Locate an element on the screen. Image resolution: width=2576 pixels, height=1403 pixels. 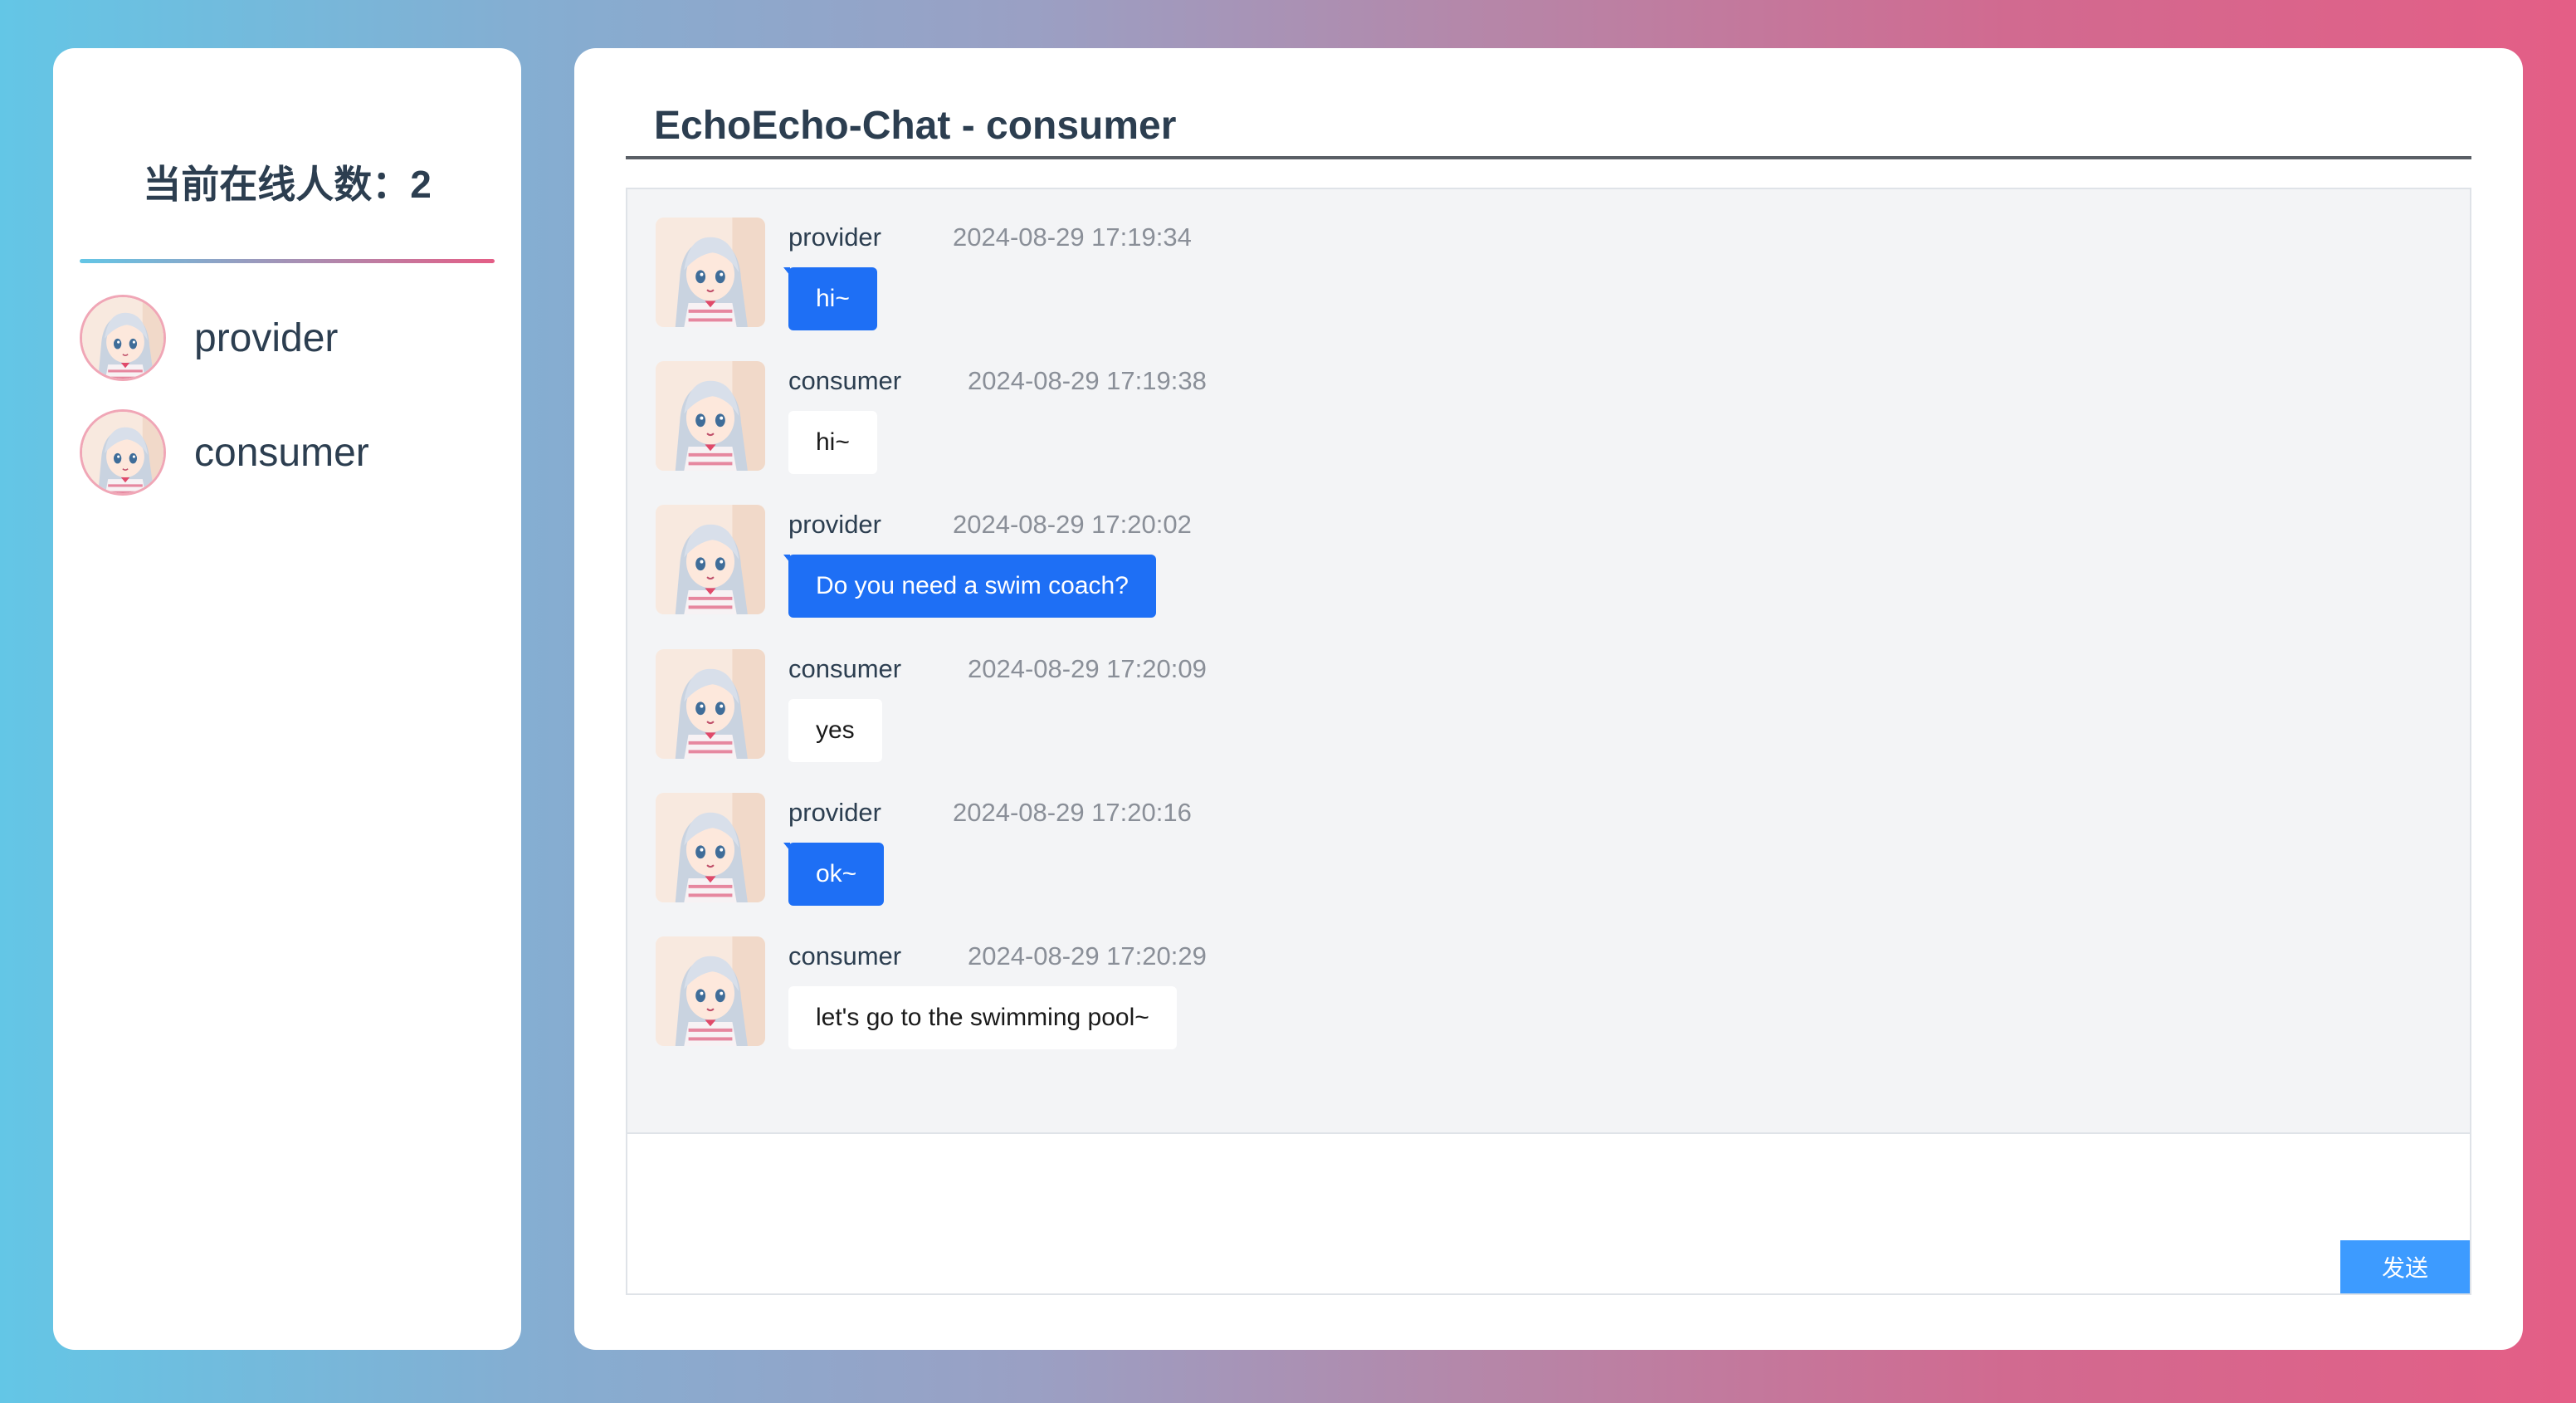
user-item-provider: provider is located at coordinates (288, 338).